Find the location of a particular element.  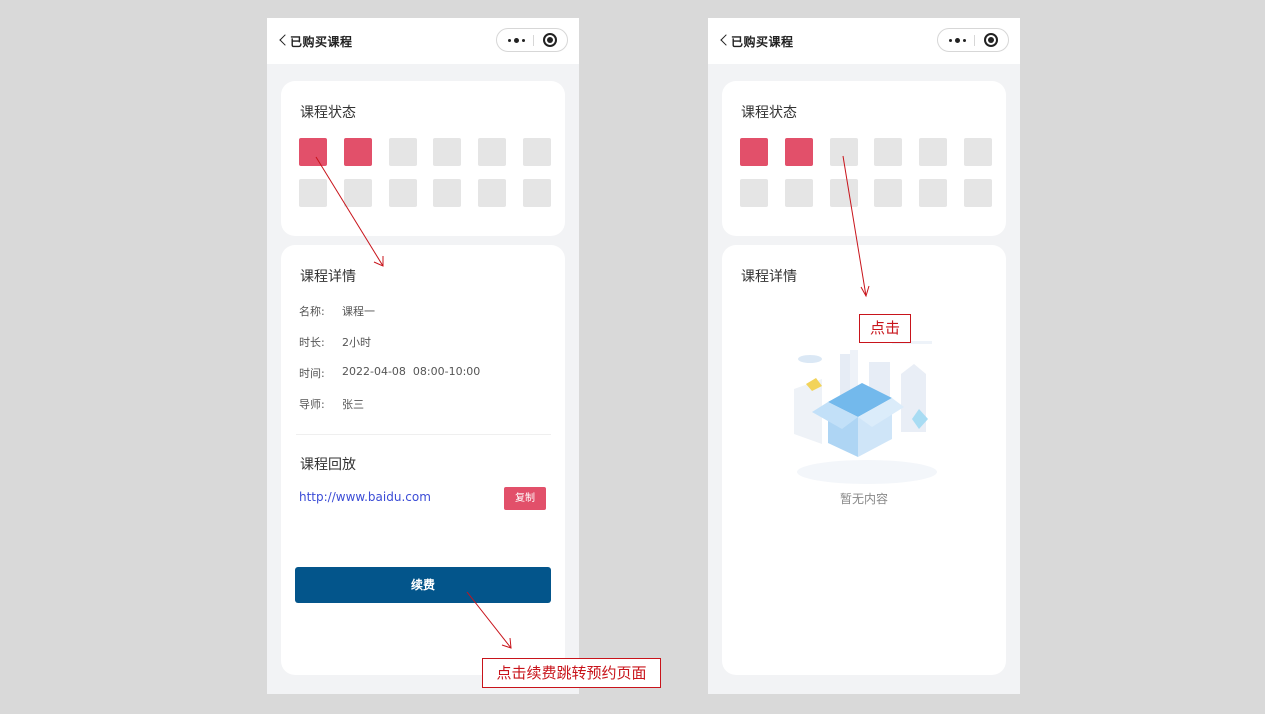

renew-button: 续费 is located at coordinates (423, 585).